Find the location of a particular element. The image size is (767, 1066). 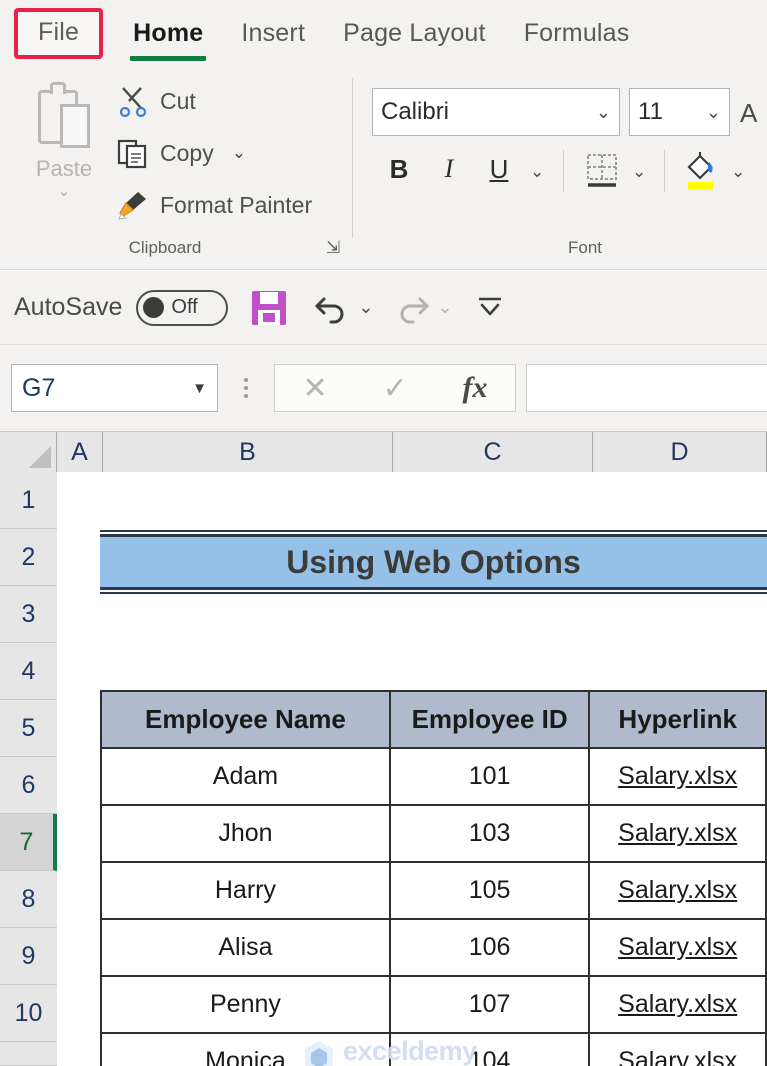

tab-page-layout: Page Layout is located at coordinates (414, 33).